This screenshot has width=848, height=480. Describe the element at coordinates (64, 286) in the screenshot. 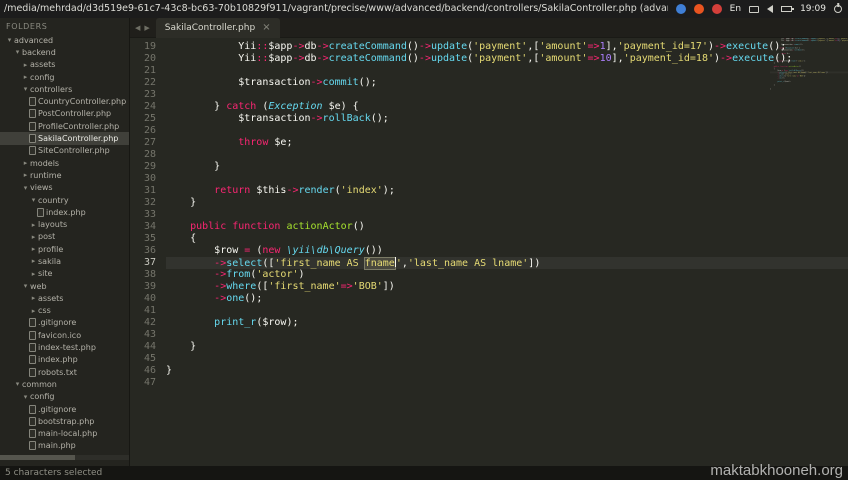

I see `sidebar-item-web: ▾ web` at that location.